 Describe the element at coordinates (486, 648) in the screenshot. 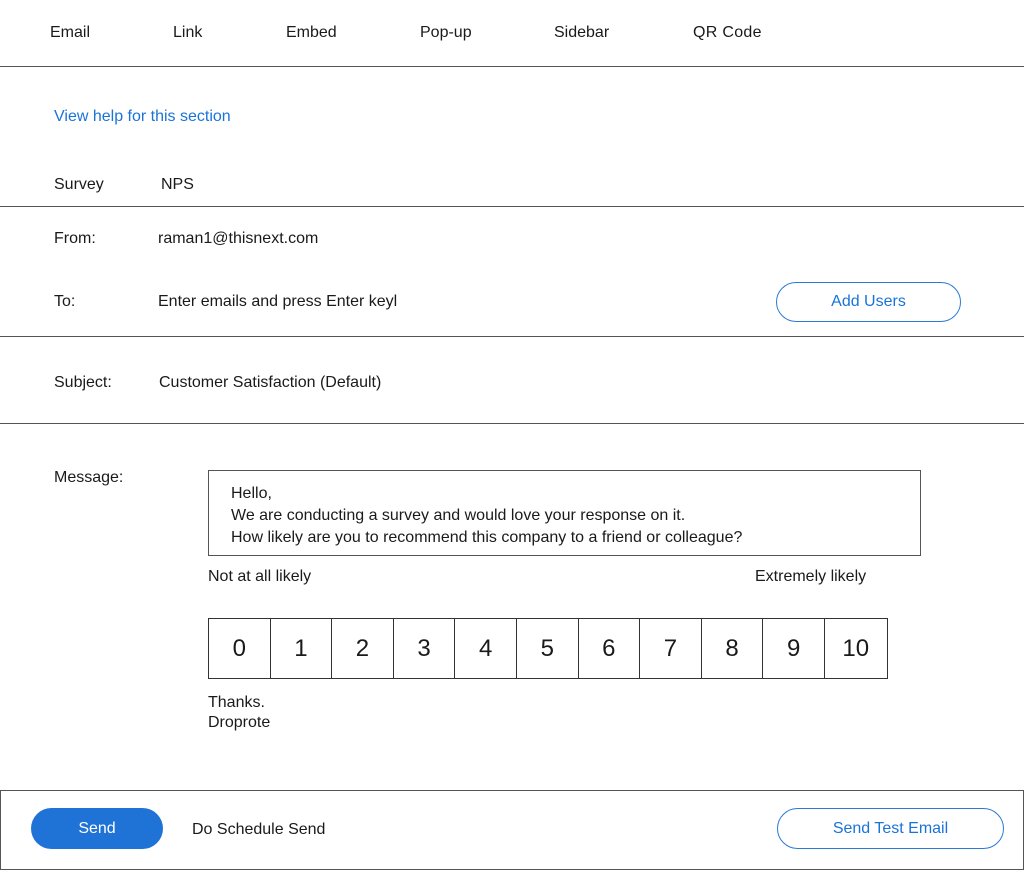

I see `nps-option: 4` at that location.